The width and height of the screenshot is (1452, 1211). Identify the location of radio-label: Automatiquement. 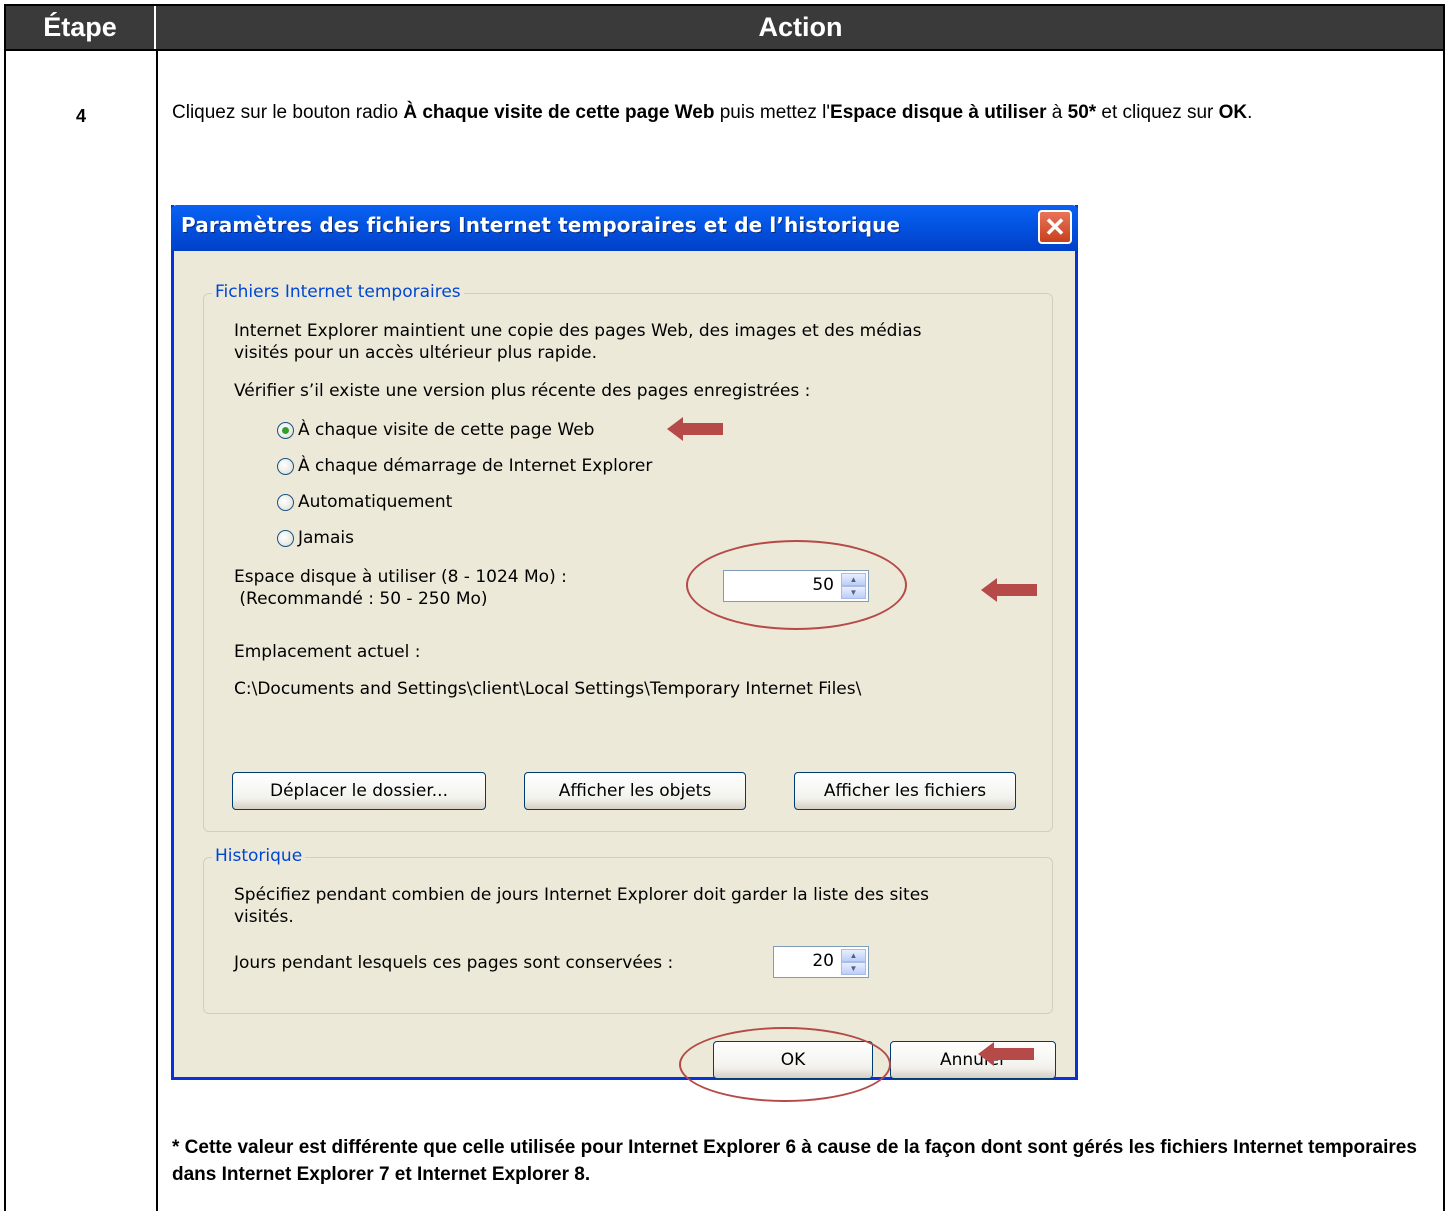
(375, 502).